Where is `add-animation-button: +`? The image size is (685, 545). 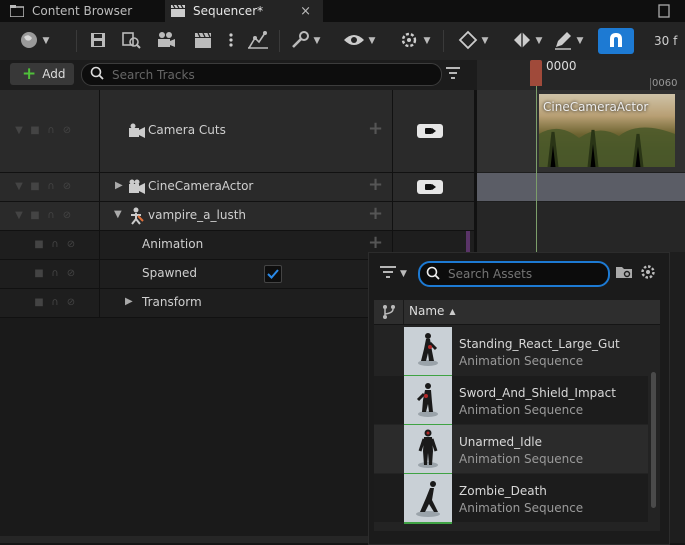
add-animation-button: + is located at coordinates (375, 242).